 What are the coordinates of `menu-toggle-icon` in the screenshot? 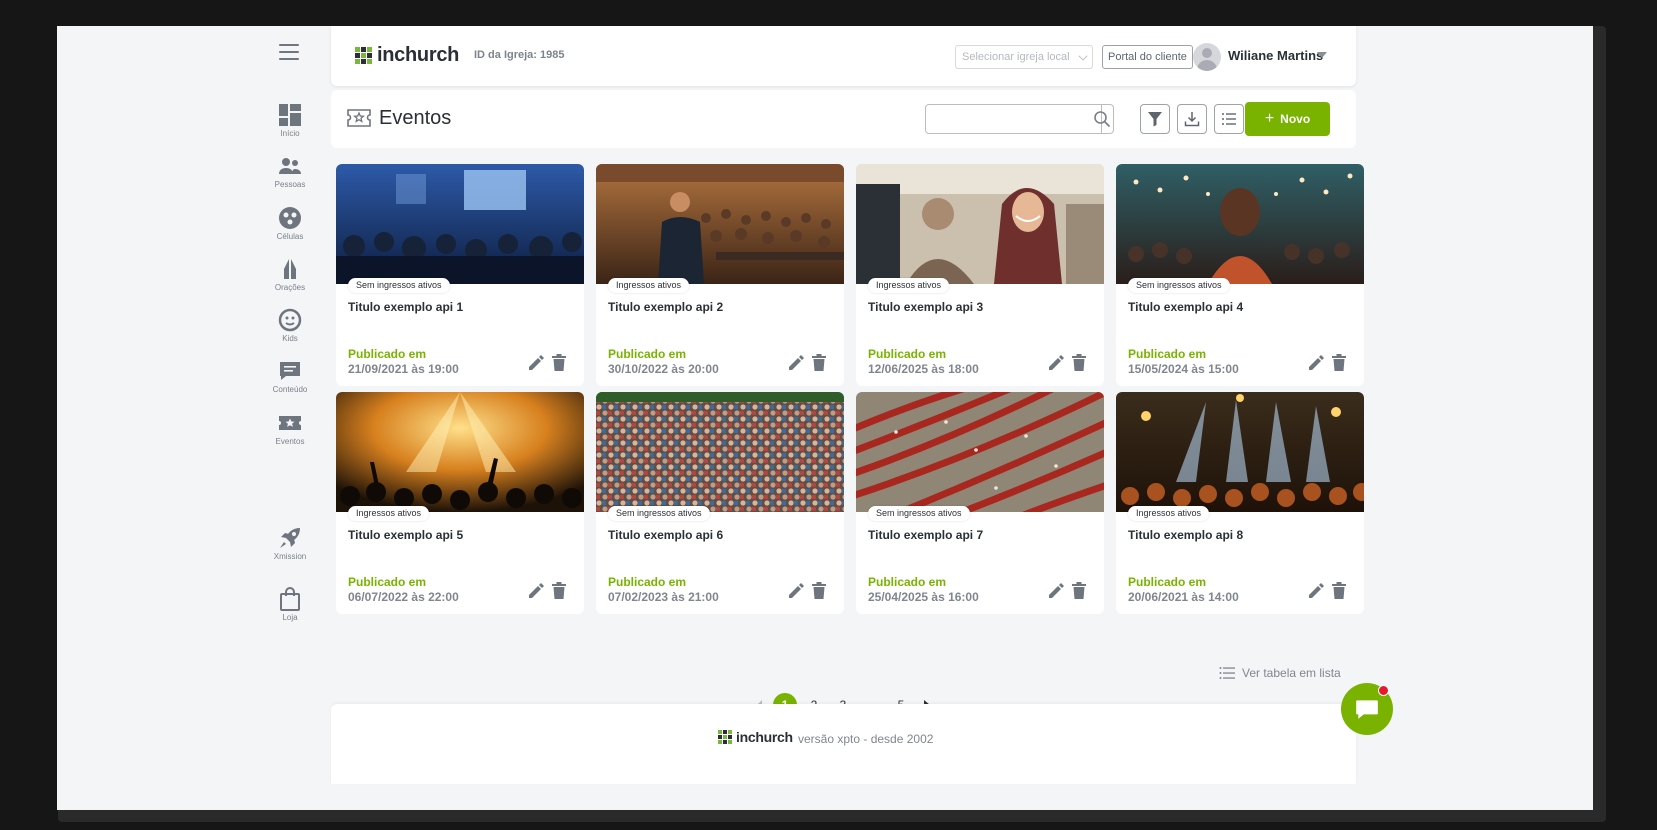 It's located at (289, 52).